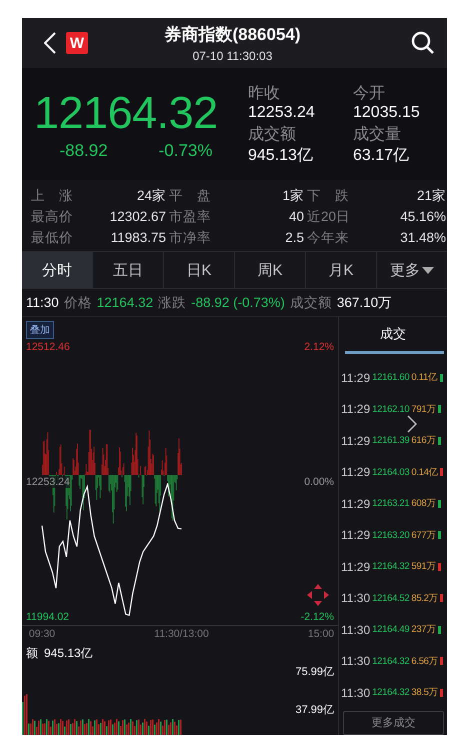 The height and width of the screenshot is (749, 459). What do you see at coordinates (52, 238) in the screenshot?
I see `stat-label: 最低价` at bounding box center [52, 238].